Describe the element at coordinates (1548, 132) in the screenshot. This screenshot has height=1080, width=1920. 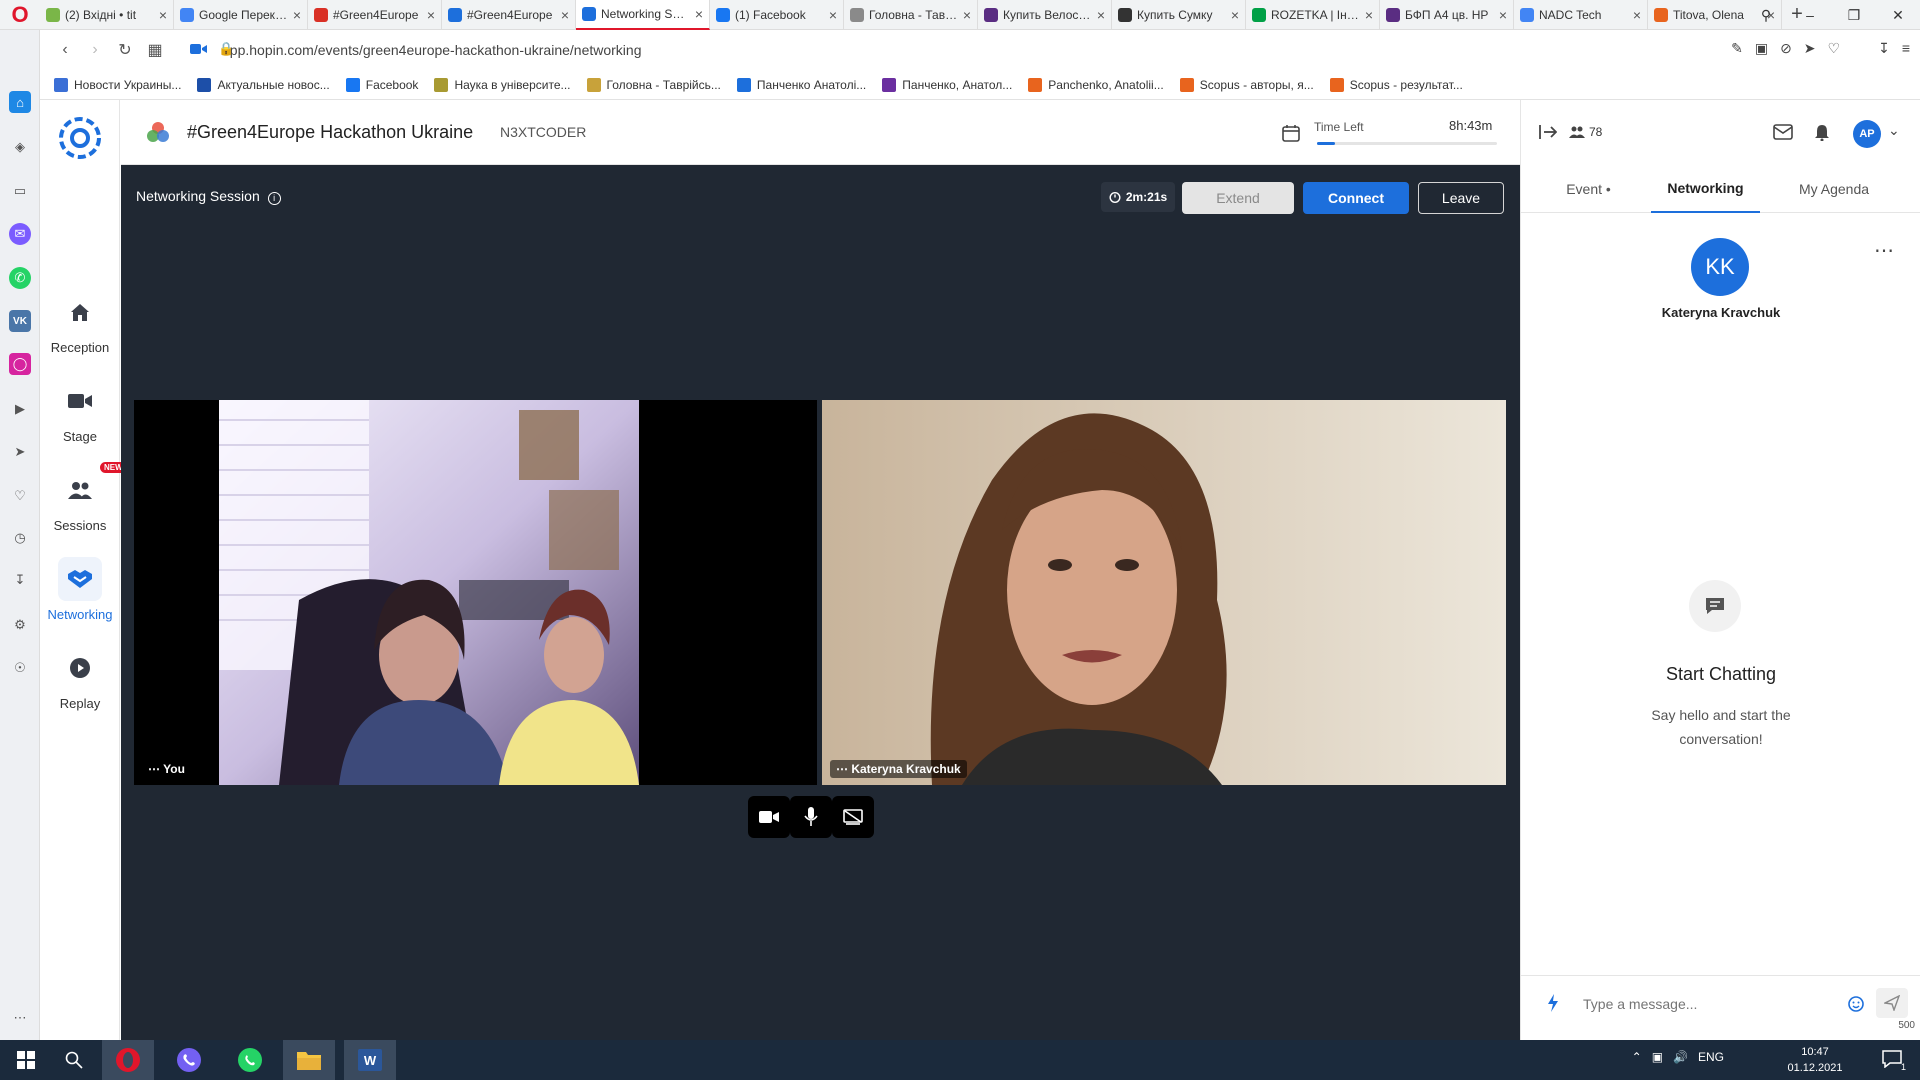
I see `collapse-panel-icon` at that location.